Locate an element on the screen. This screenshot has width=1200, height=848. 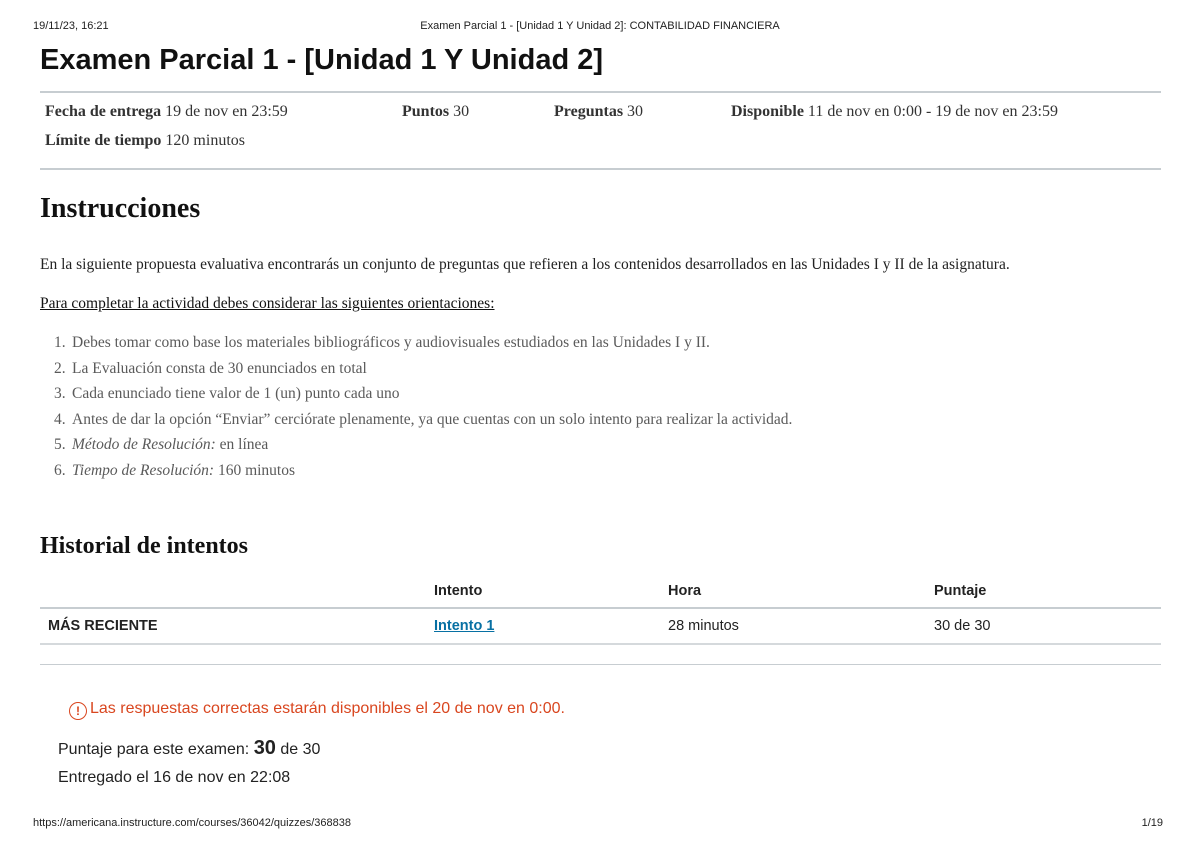
due-date-label: Fecha de entrega is located at coordinates (103, 111).